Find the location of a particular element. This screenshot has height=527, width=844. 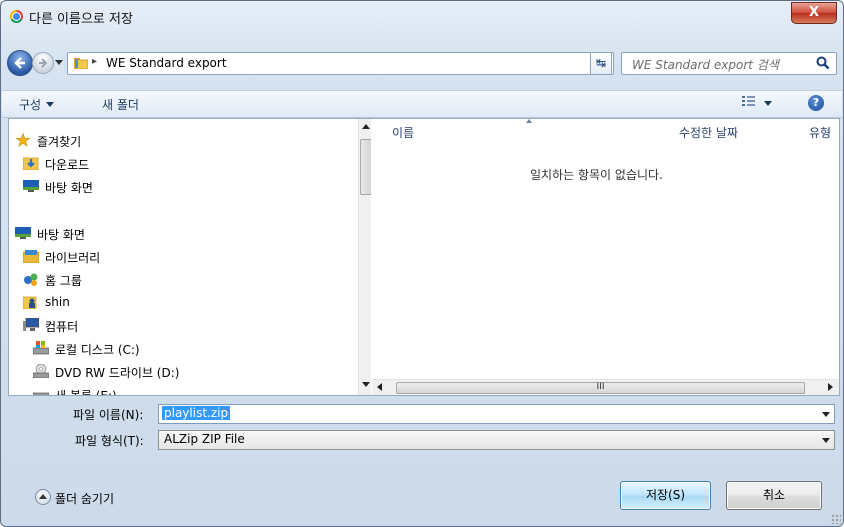

navigation-pane-scrollbar is located at coordinates (364, 257).